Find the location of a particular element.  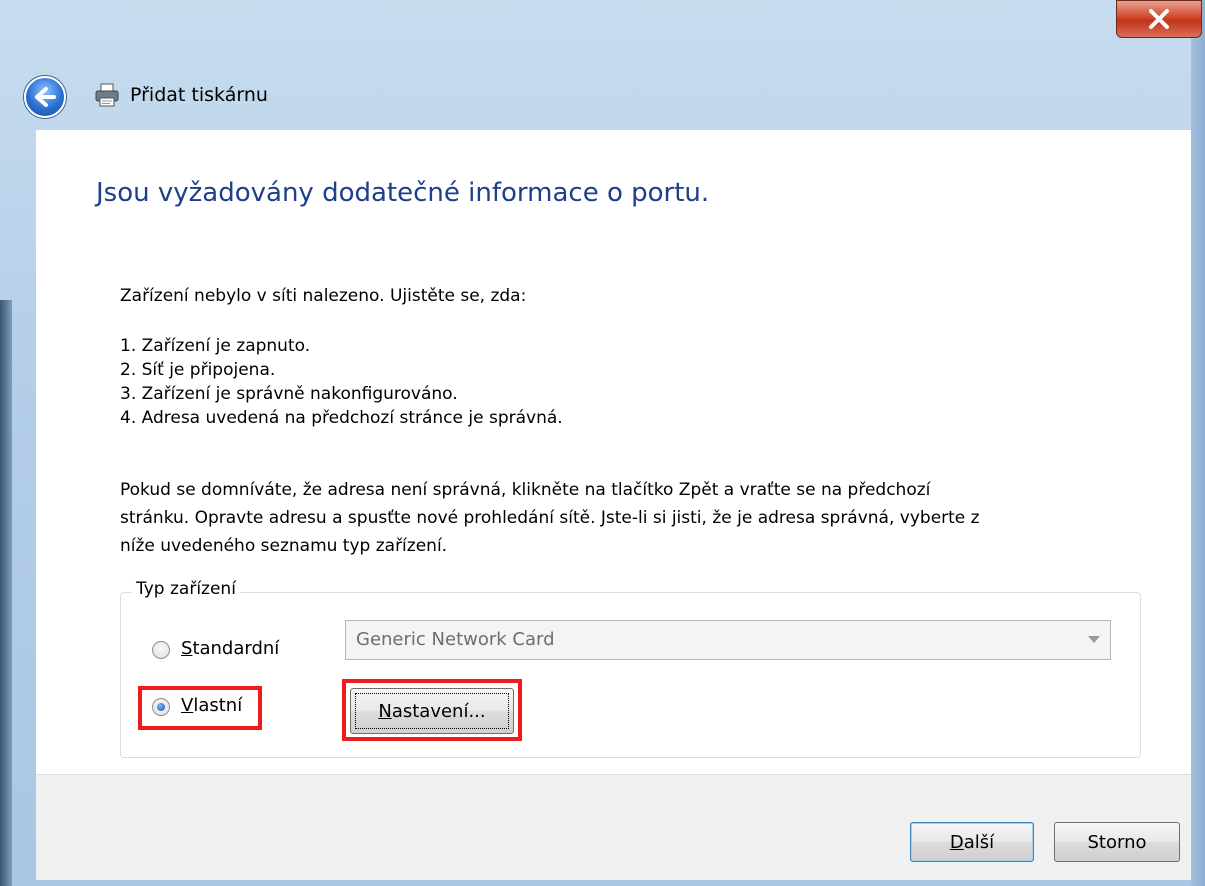

standard-label-rest: tandardní is located at coordinates (236, 648).